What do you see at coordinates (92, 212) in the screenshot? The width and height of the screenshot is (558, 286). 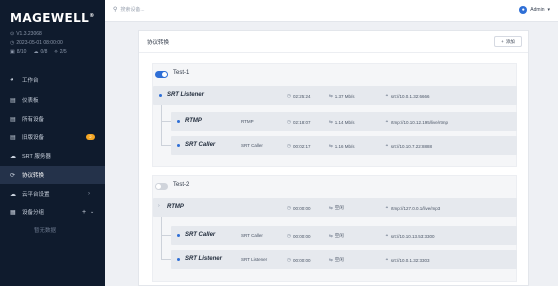 I see `chevron-down-icon: ⌄` at bounding box center [92, 212].